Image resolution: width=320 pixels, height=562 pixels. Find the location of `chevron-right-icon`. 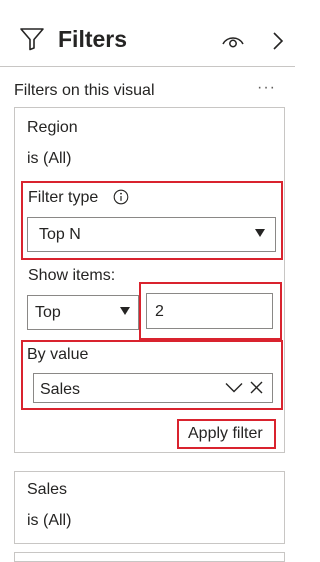

chevron-right-icon is located at coordinates (278, 41).